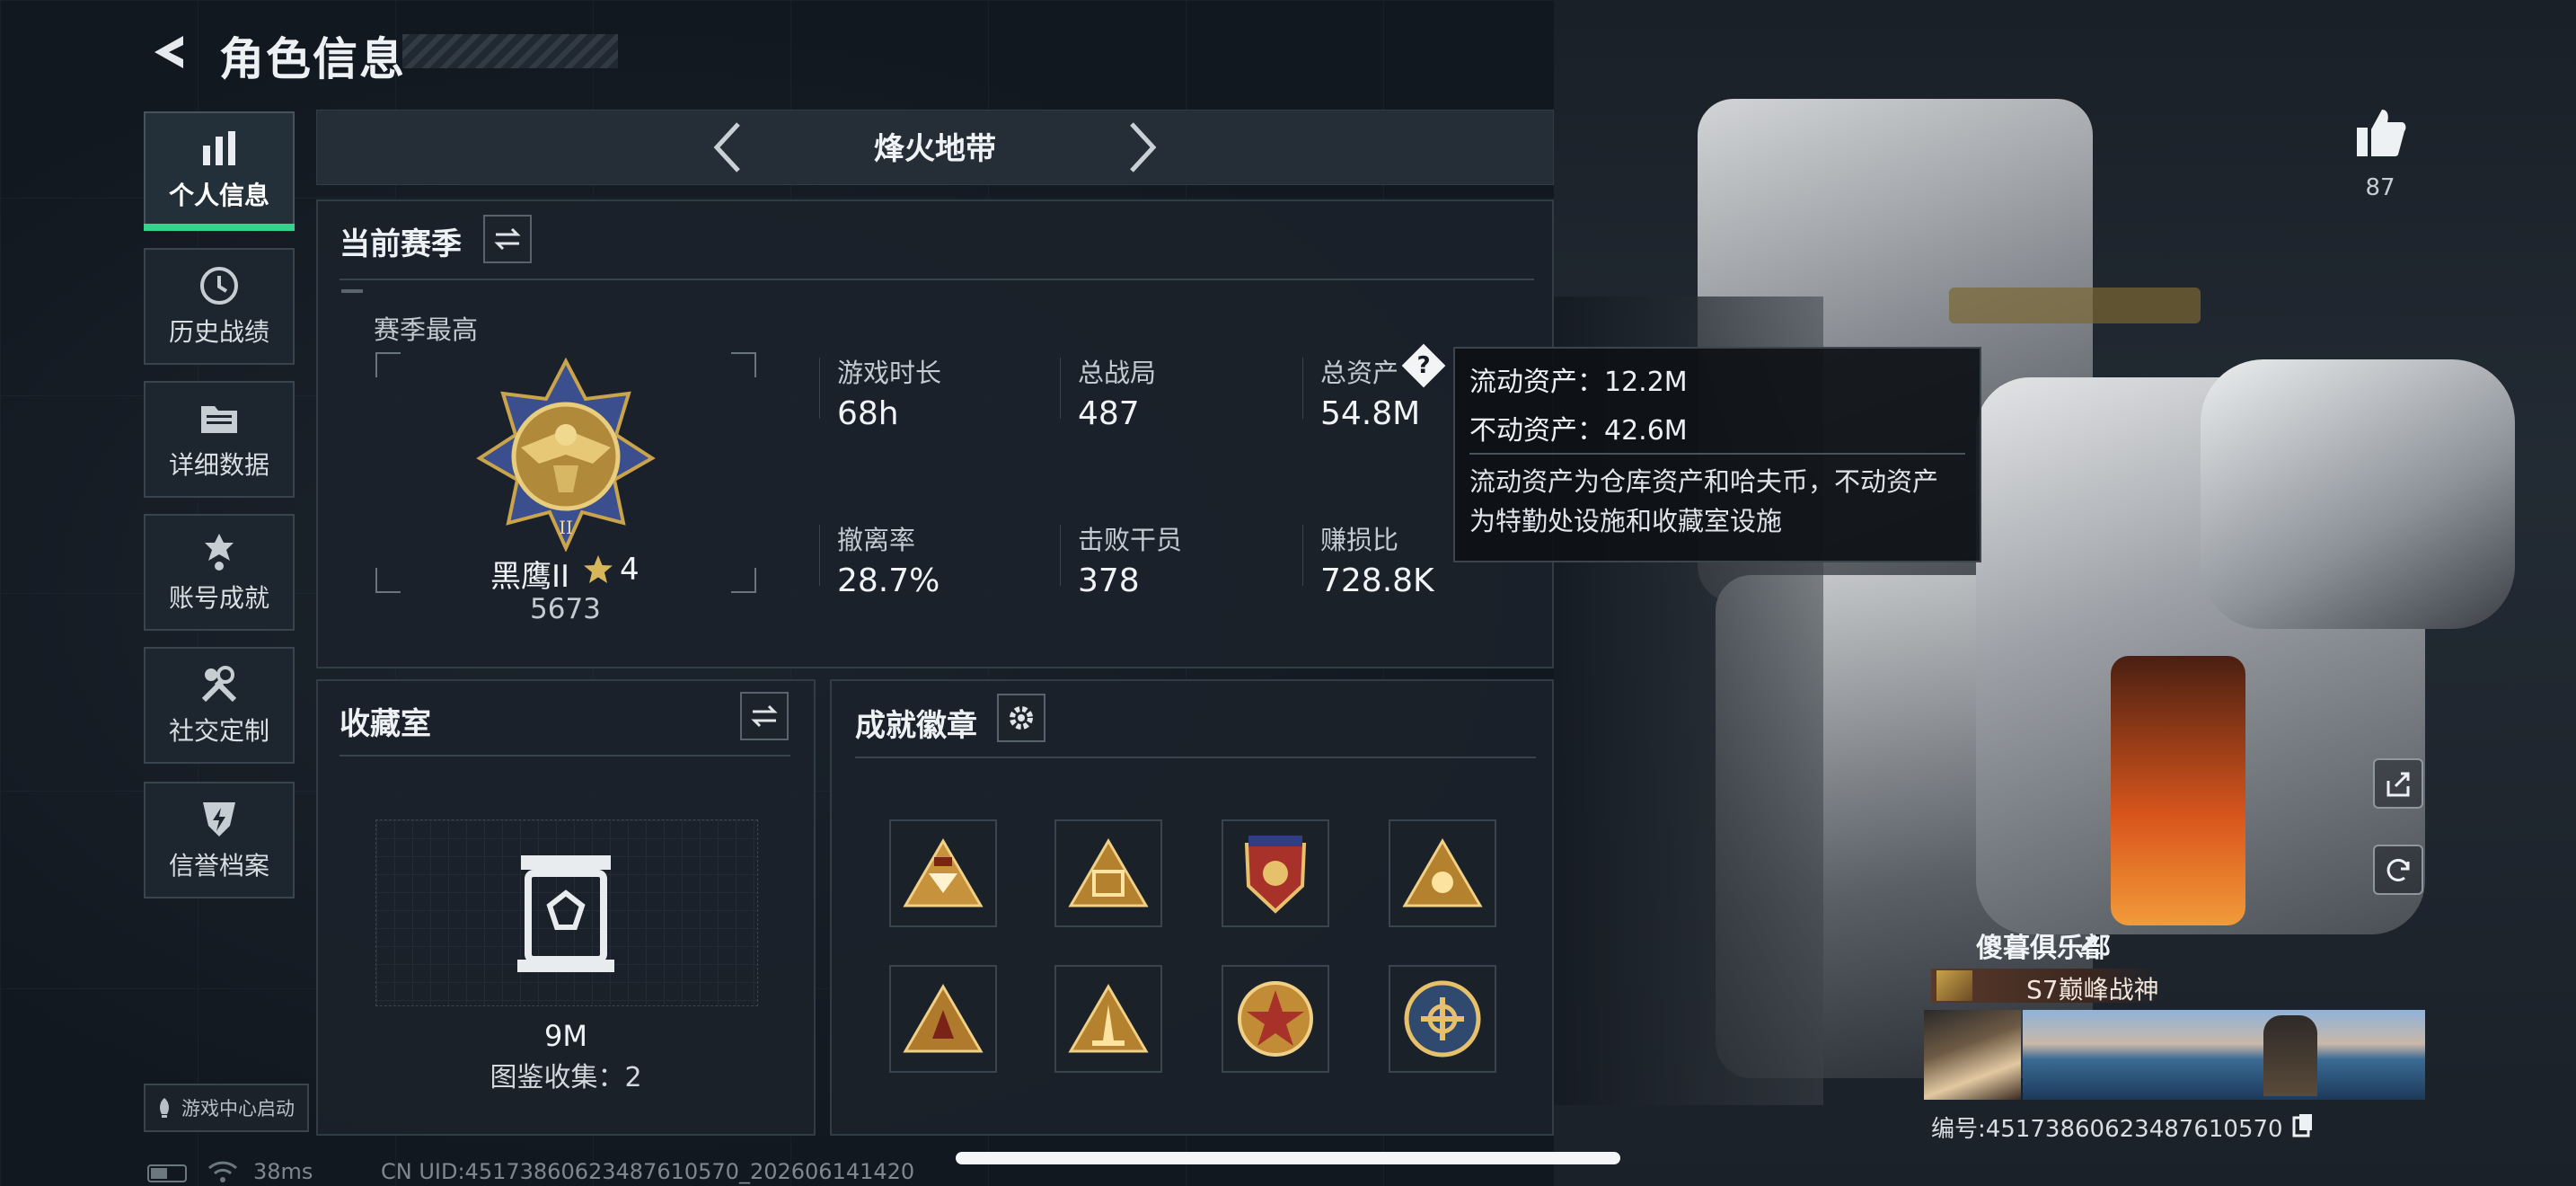 This screenshot has width=2576, height=1186. What do you see at coordinates (565, 609) in the screenshot?
I see `rank-score: 5673` at bounding box center [565, 609].